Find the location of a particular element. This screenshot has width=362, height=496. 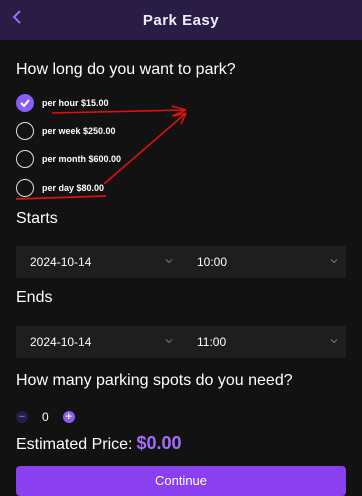

plus-icon: + is located at coordinates (68, 417).